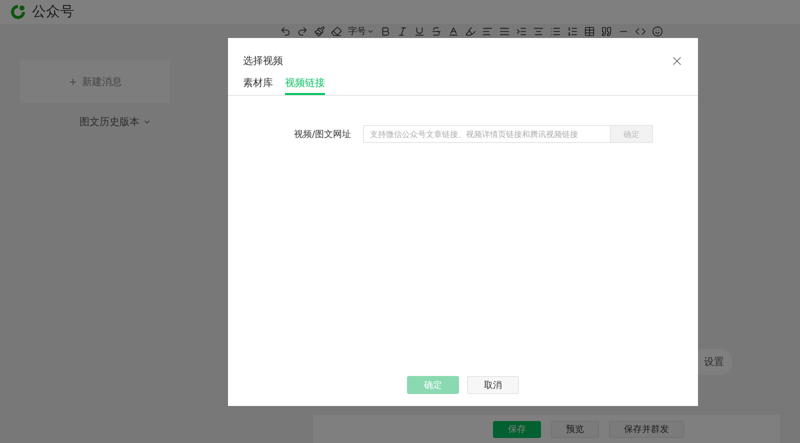  Describe the element at coordinates (646, 429) in the screenshot. I see `footer-button: 保存并群发` at that location.